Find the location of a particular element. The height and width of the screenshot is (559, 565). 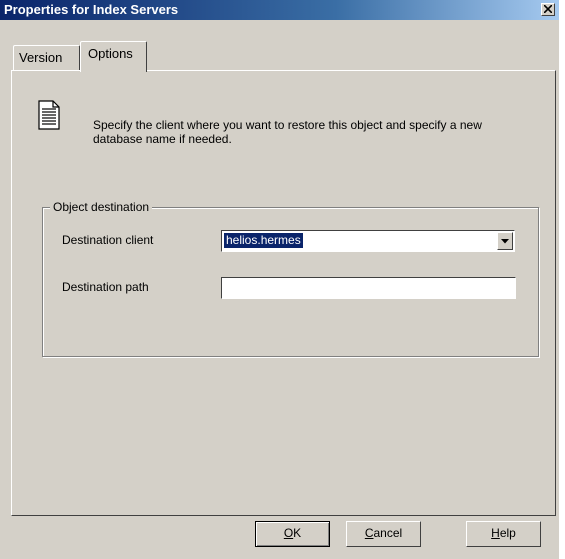

dropdown-button is located at coordinates (505, 241).